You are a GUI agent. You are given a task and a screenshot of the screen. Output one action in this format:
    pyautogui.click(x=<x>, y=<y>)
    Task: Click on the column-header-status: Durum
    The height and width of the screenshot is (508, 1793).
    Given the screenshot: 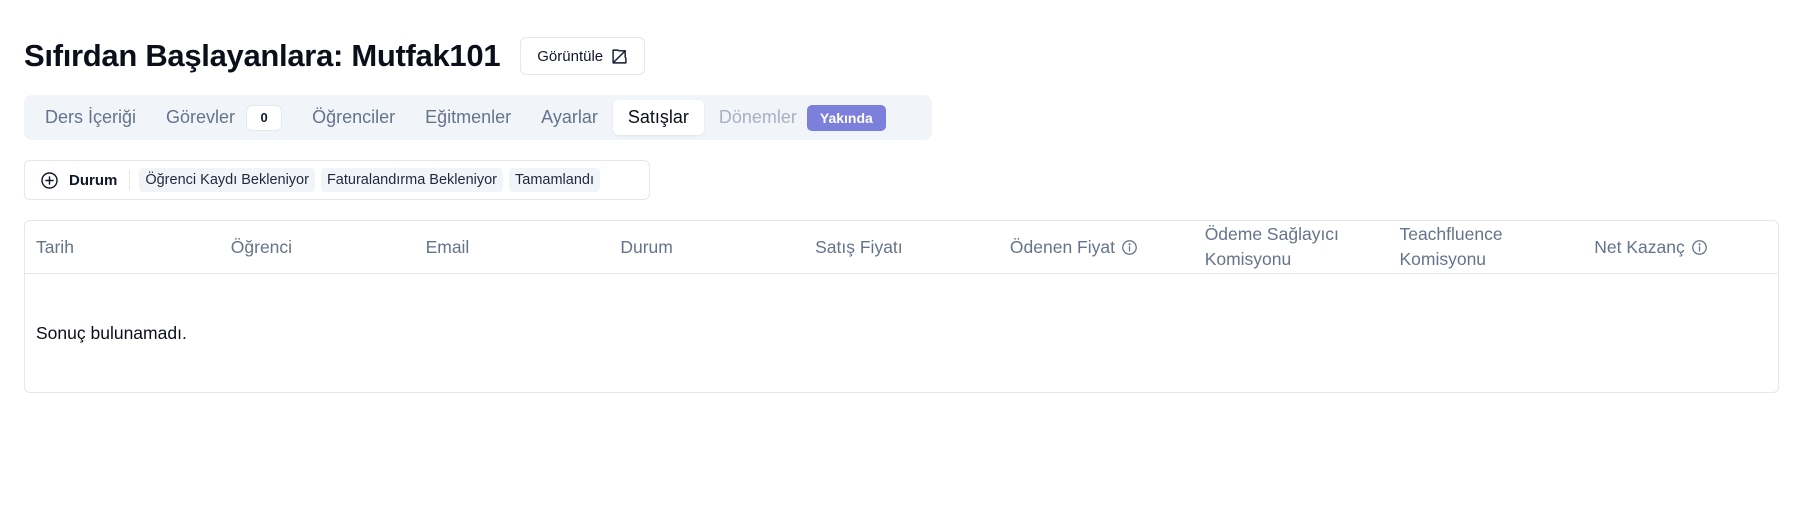 What is the action you would take?
    pyautogui.click(x=646, y=246)
    